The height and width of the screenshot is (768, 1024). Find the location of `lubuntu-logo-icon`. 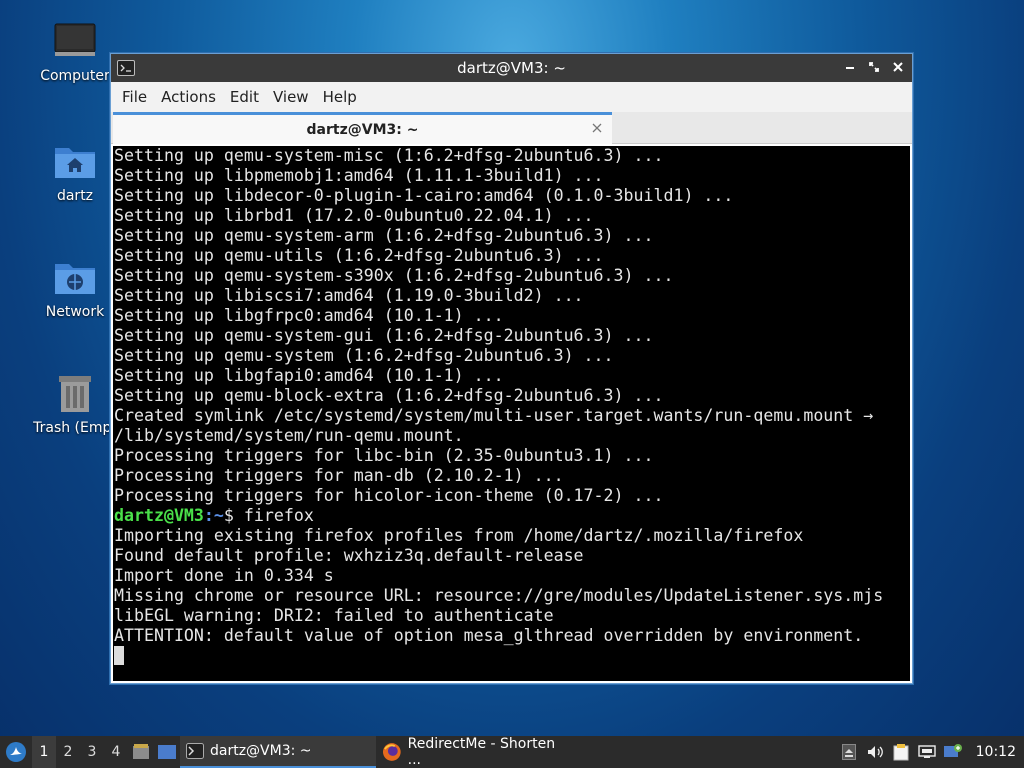

lubuntu-logo-icon is located at coordinates (16, 752).